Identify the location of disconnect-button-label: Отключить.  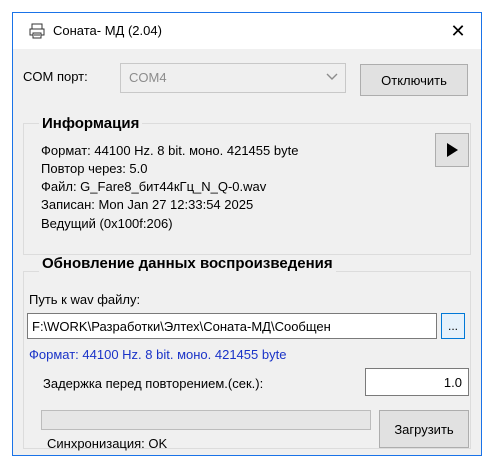
(414, 80).